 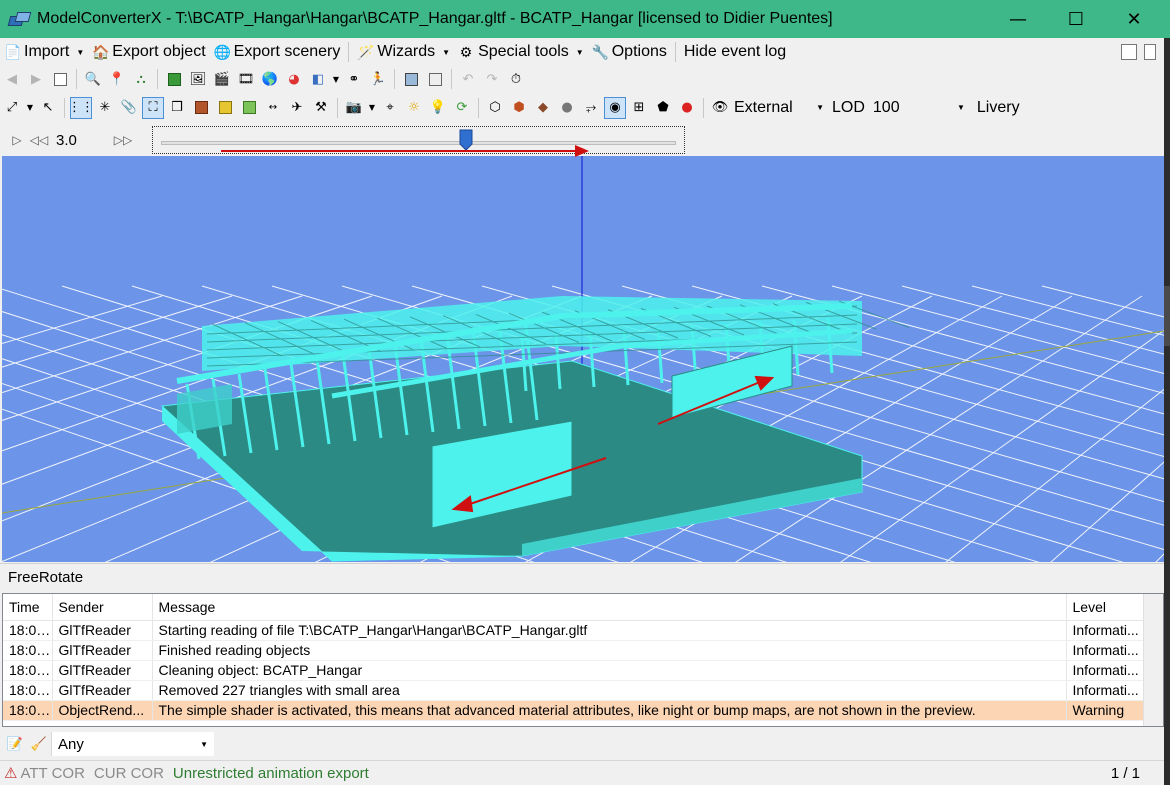 I want to click on menu-separator, so click(x=349, y=52).